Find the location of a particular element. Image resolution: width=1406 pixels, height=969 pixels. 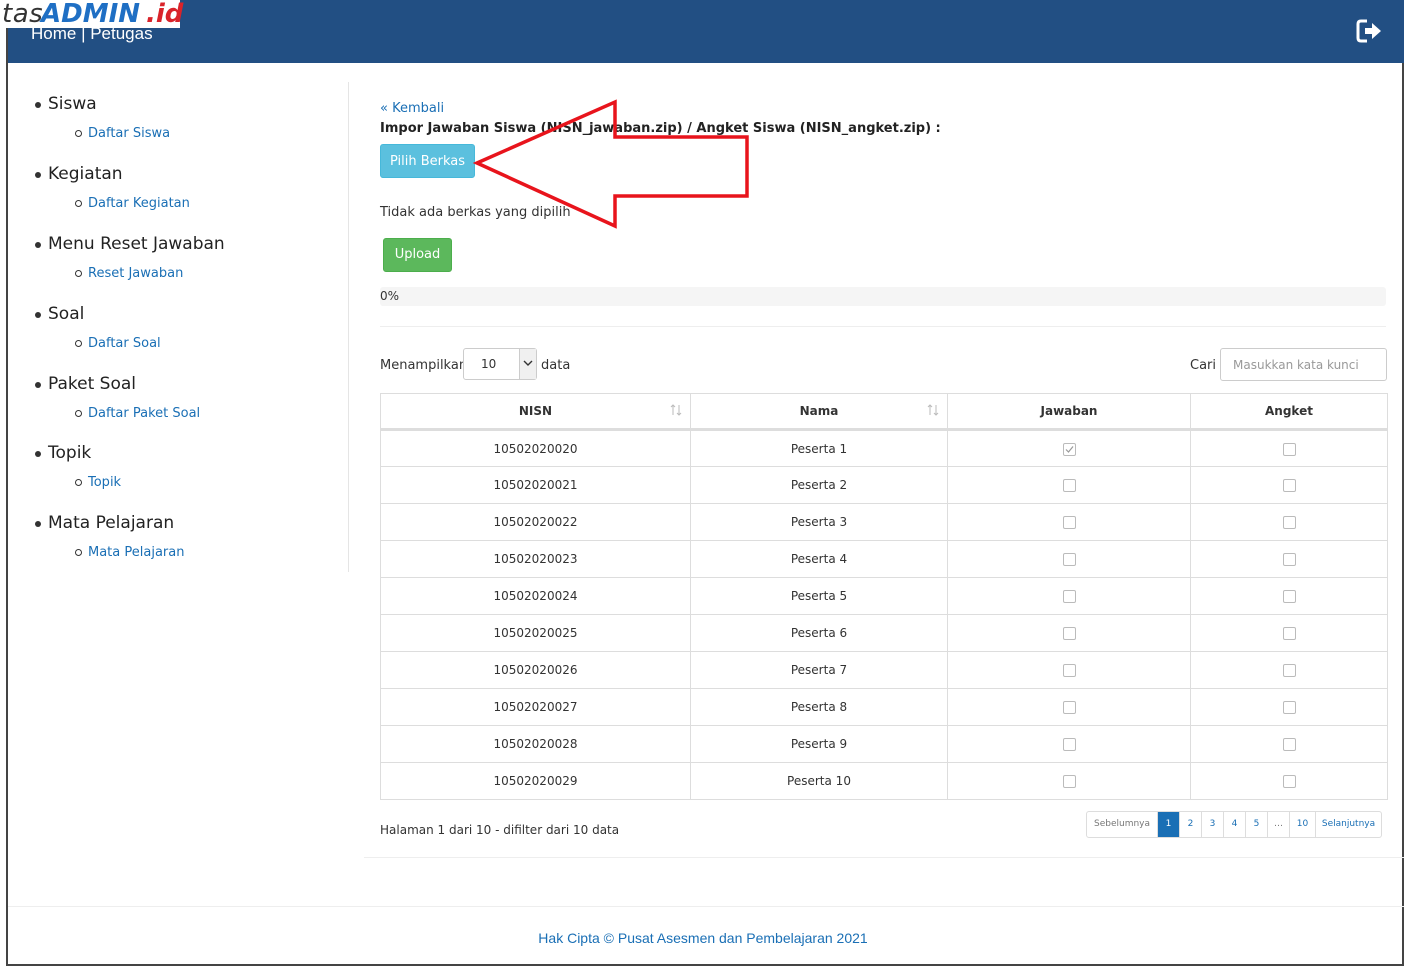

sidebar-link: Topik is located at coordinates (104, 482).